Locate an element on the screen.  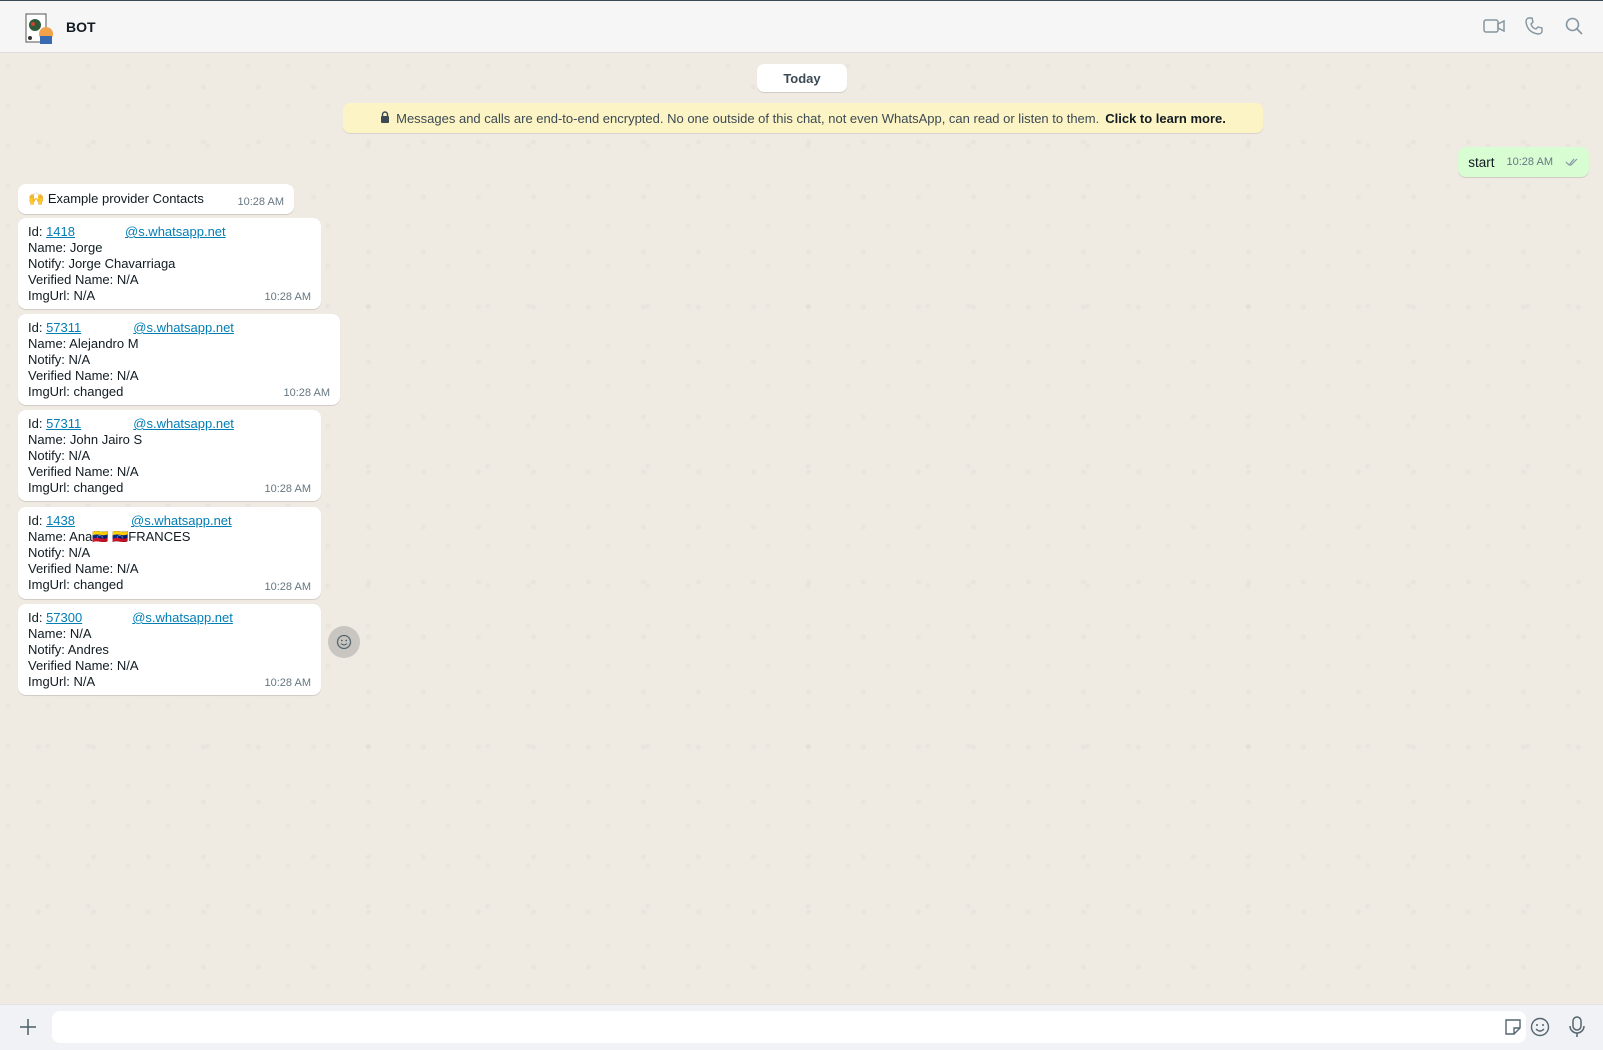
contact-notify: Notify: Andres is located at coordinates (68, 649).